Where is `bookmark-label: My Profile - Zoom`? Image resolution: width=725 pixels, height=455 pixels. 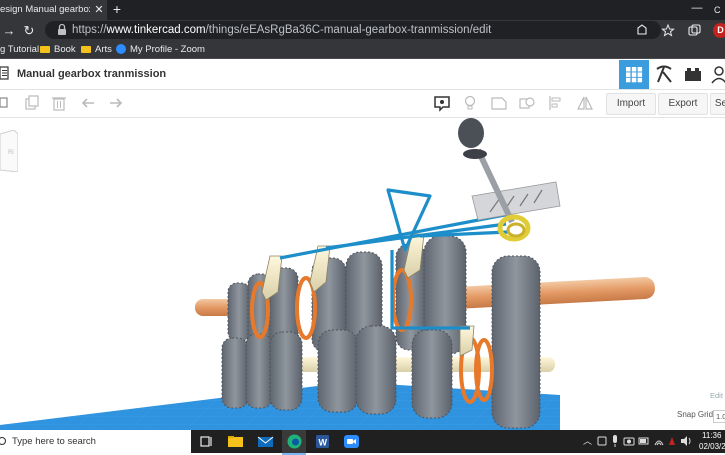
bookmark-label: My Profile - Zoom is located at coordinates (167, 49).